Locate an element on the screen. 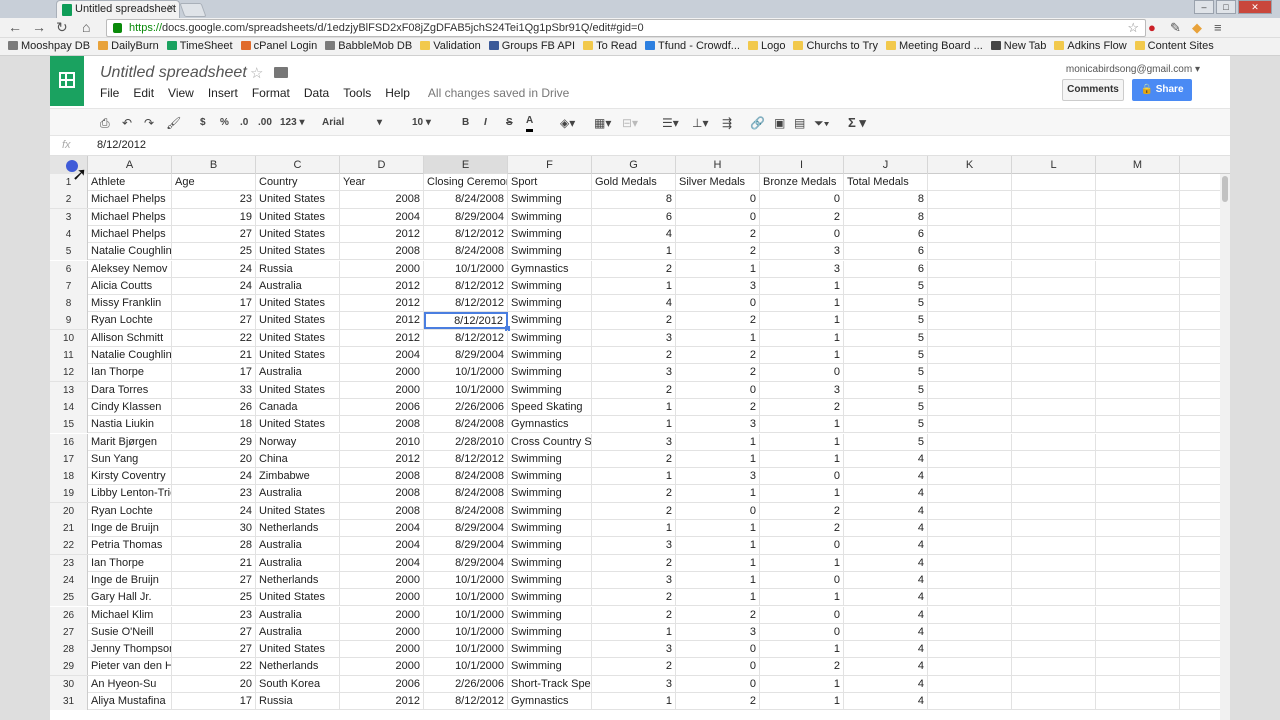  table-cell: Michael Phelps is located at coordinates (130, 234).